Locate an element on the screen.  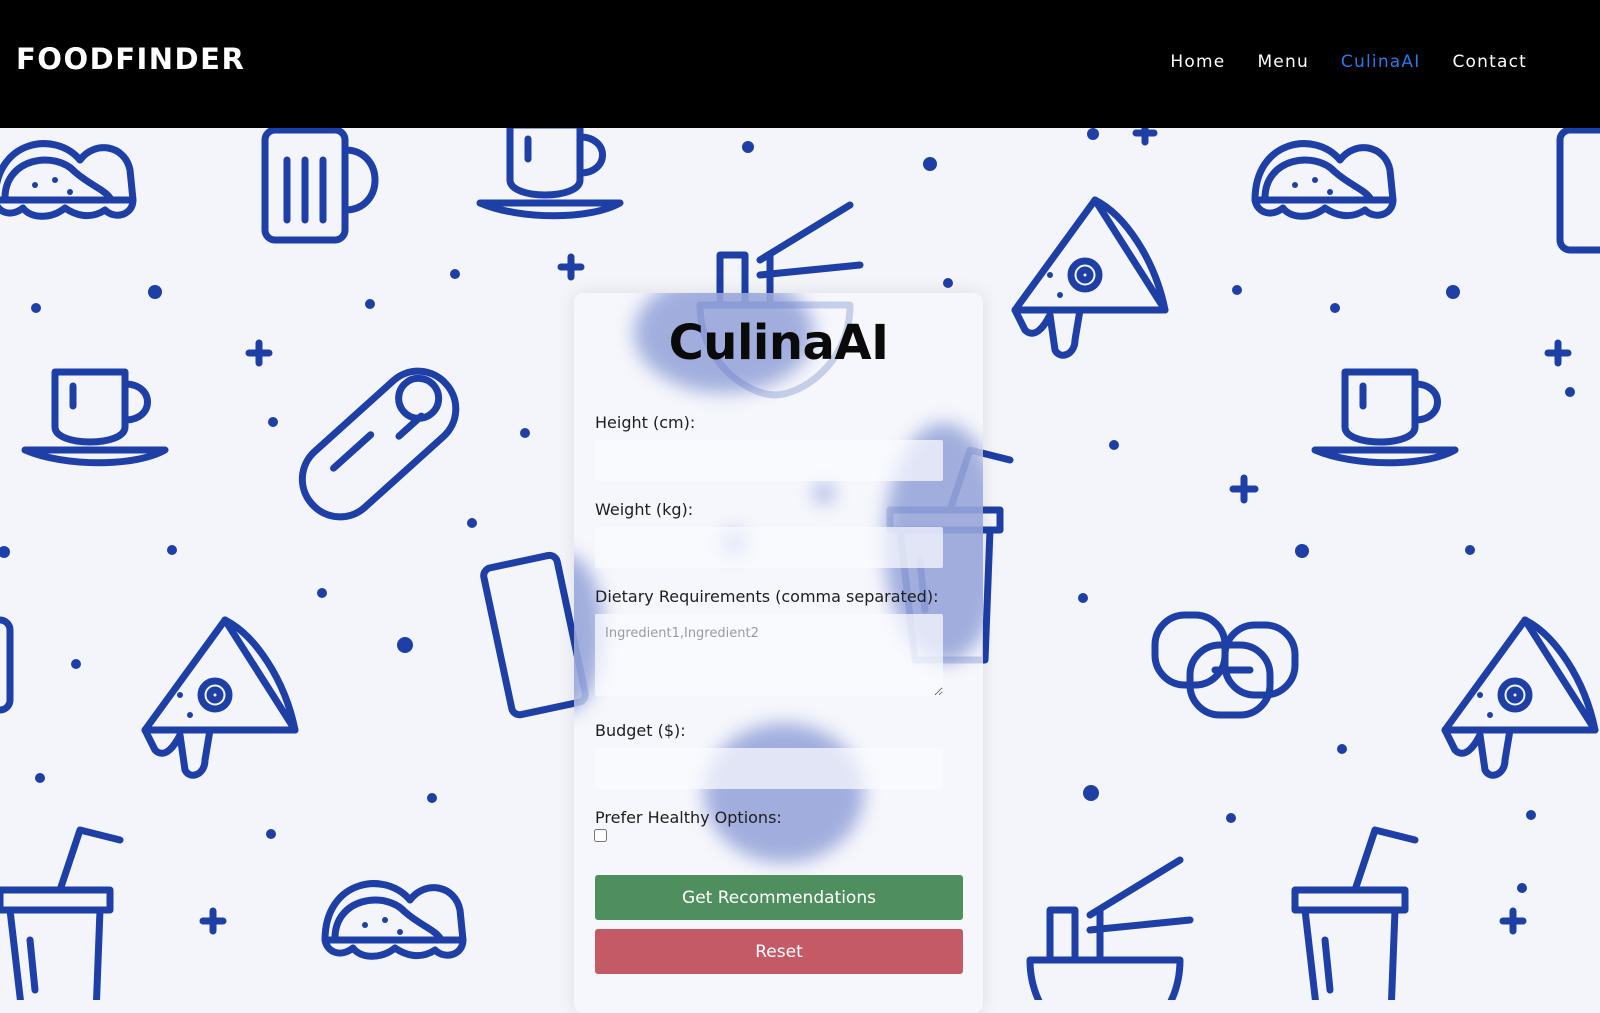
dietary-requirements-textarea is located at coordinates (769, 655).